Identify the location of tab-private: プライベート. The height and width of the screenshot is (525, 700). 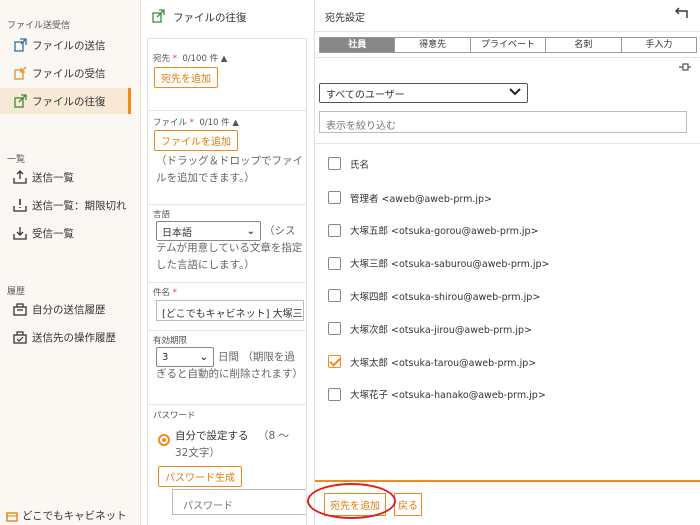
(508, 45).